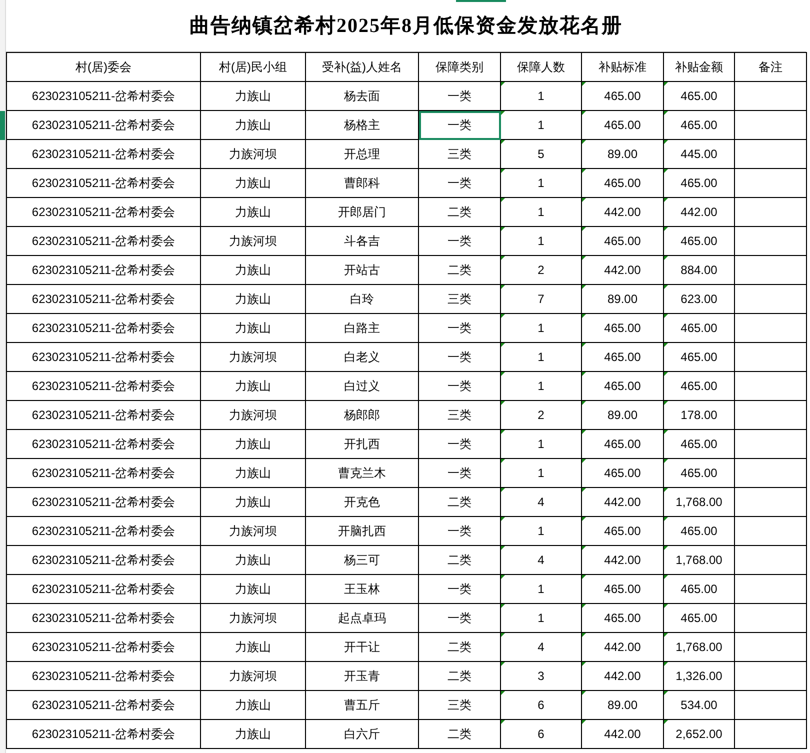 This screenshot has height=753, width=810. What do you see at coordinates (362, 502) in the screenshot?
I see `table-cell: 开克色` at bounding box center [362, 502].